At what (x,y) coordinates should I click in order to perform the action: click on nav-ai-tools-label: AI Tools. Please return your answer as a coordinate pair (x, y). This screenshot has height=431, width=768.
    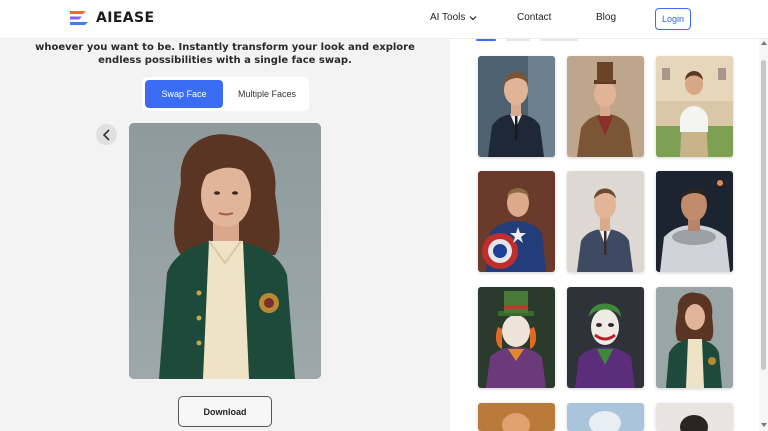
    Looking at the image, I should click on (448, 17).